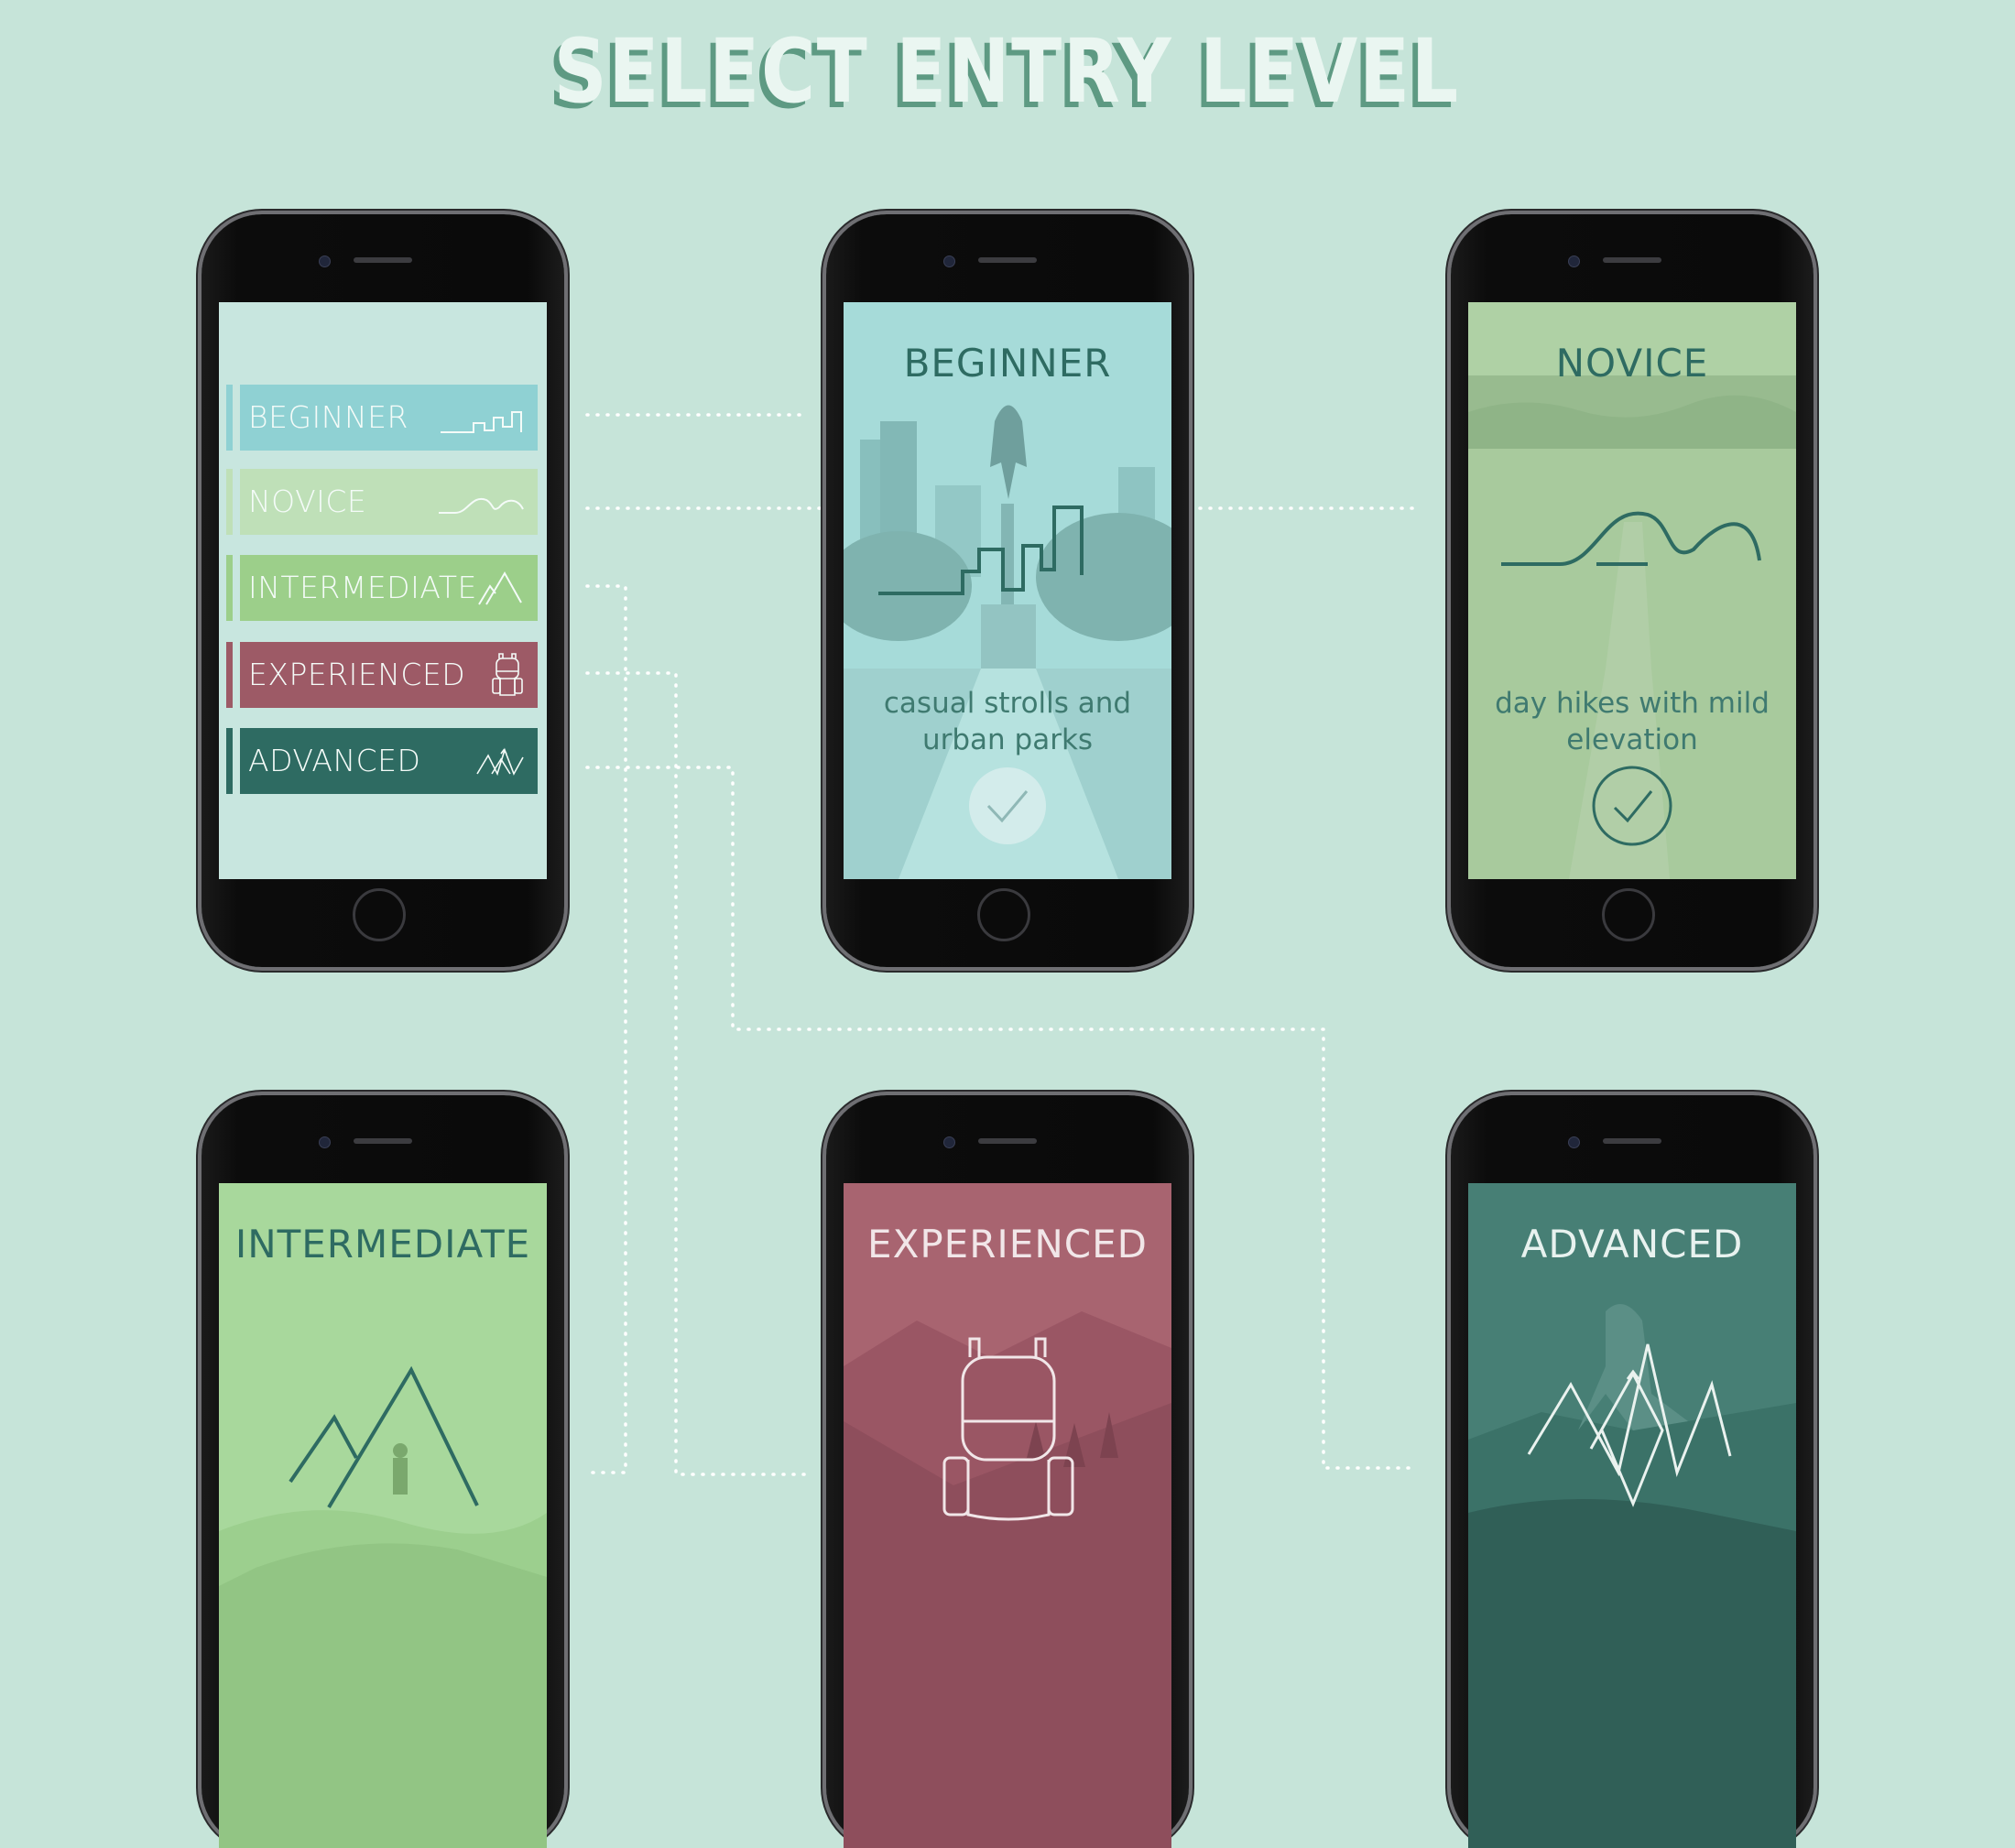 This screenshot has width=2015, height=1848. I want to click on phone-advanced: ADVANCED, so click(1632, 1472).